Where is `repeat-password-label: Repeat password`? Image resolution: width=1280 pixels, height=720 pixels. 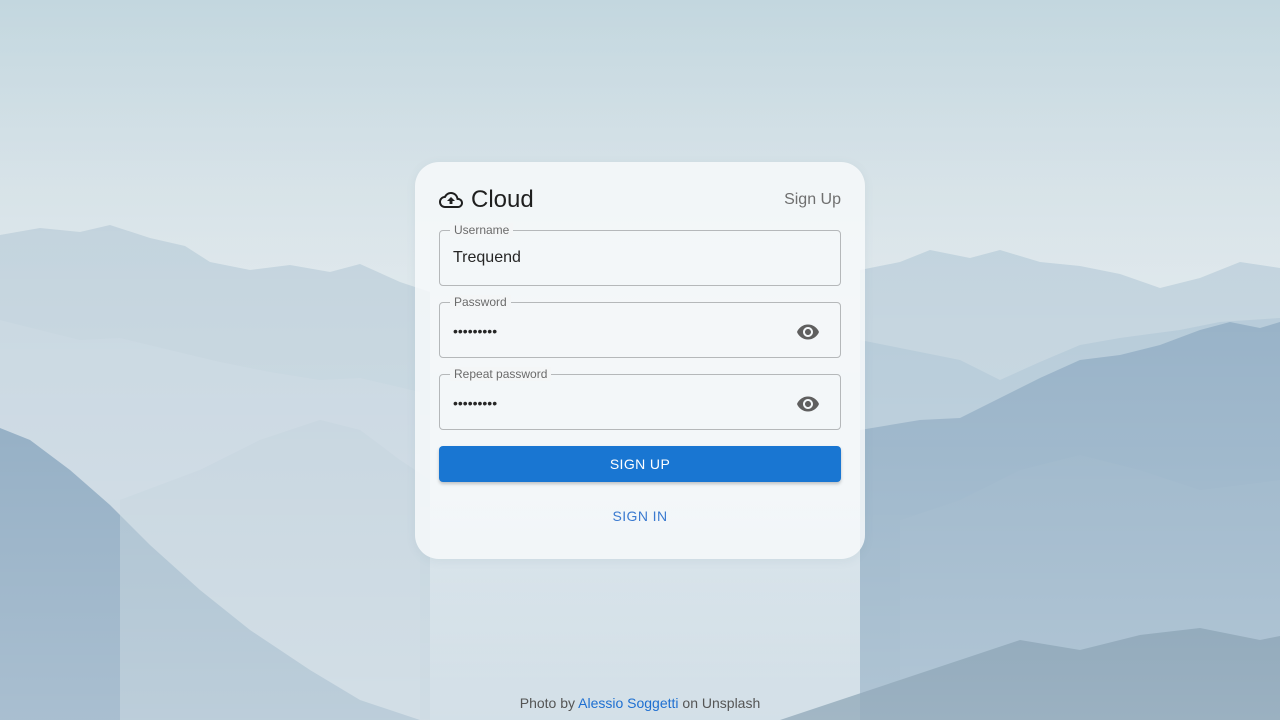
repeat-password-label: Repeat password is located at coordinates (501, 374).